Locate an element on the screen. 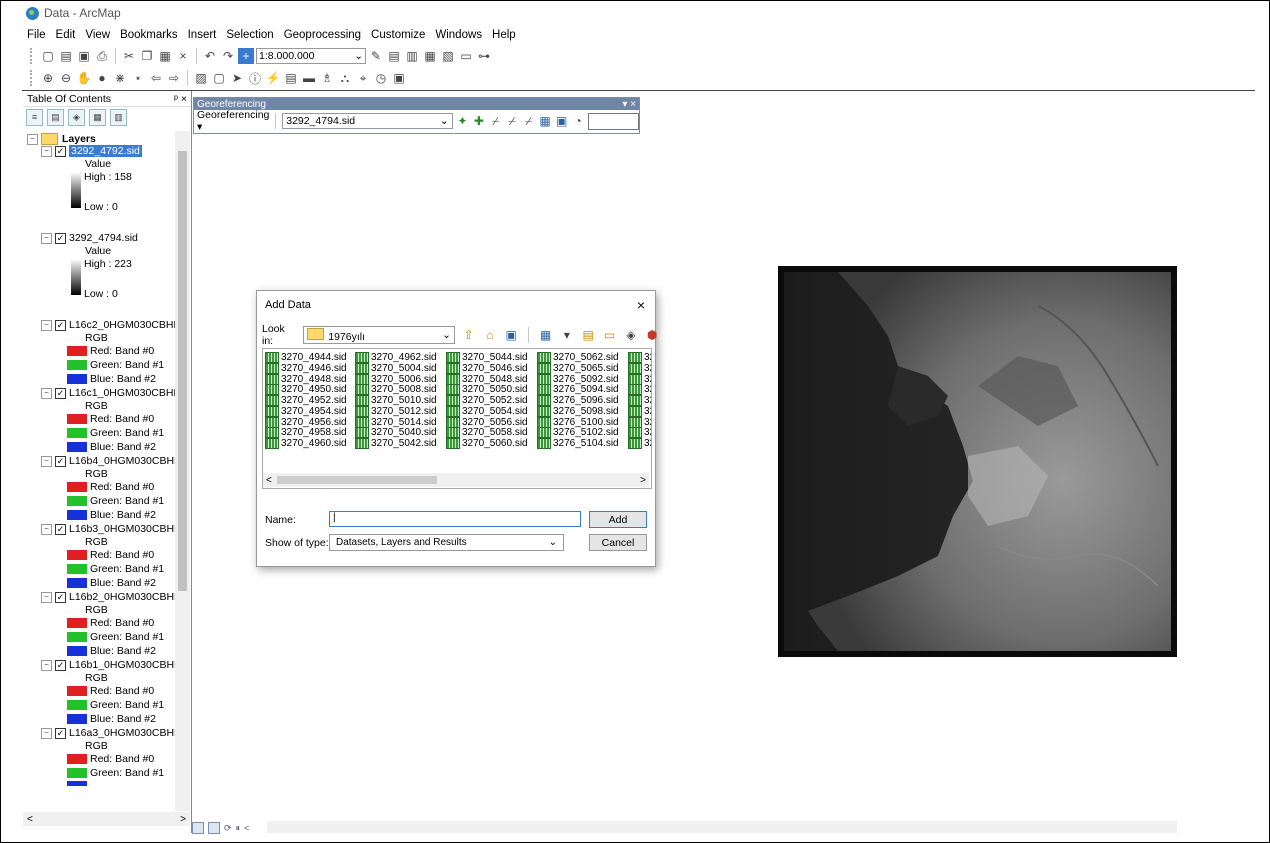  file-item: 3270_5048.sid is located at coordinates (487, 379).